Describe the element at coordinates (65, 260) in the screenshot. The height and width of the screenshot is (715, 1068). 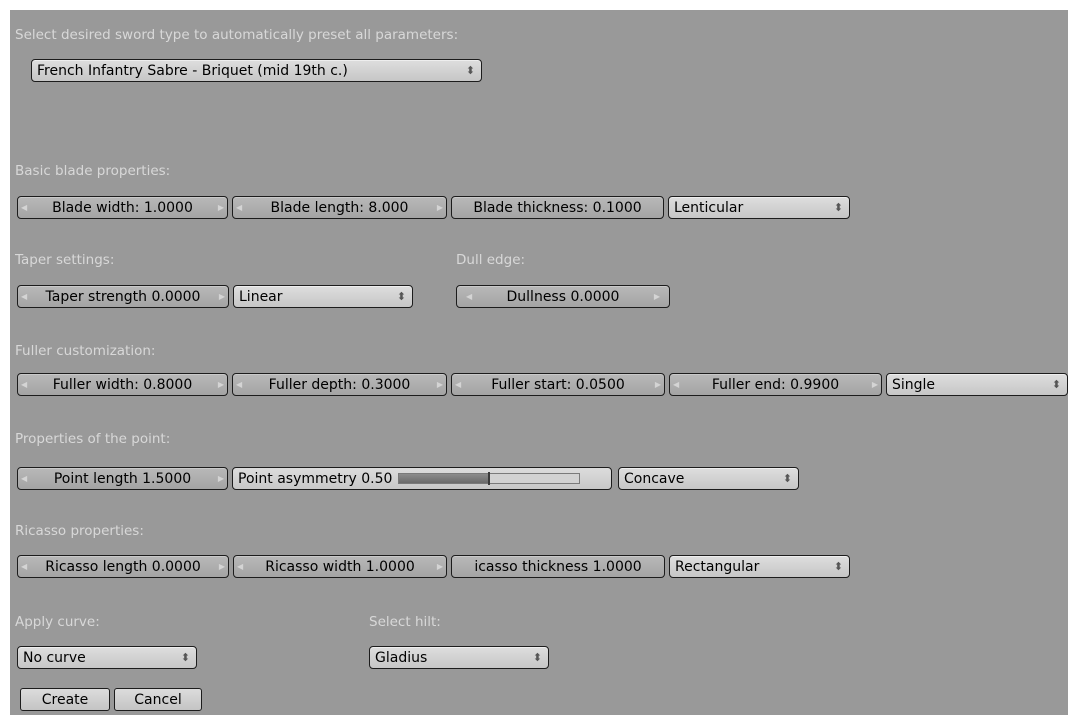
I see `taper-section-label: Taper settings:` at that location.